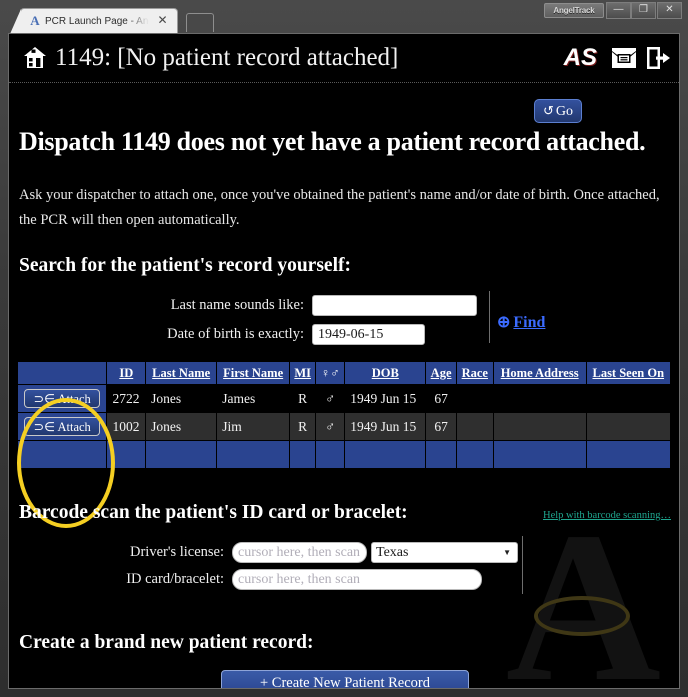 The height and width of the screenshot is (697, 688). What do you see at coordinates (126, 398) in the screenshot?
I see `cell-id: 2722` at bounding box center [126, 398].